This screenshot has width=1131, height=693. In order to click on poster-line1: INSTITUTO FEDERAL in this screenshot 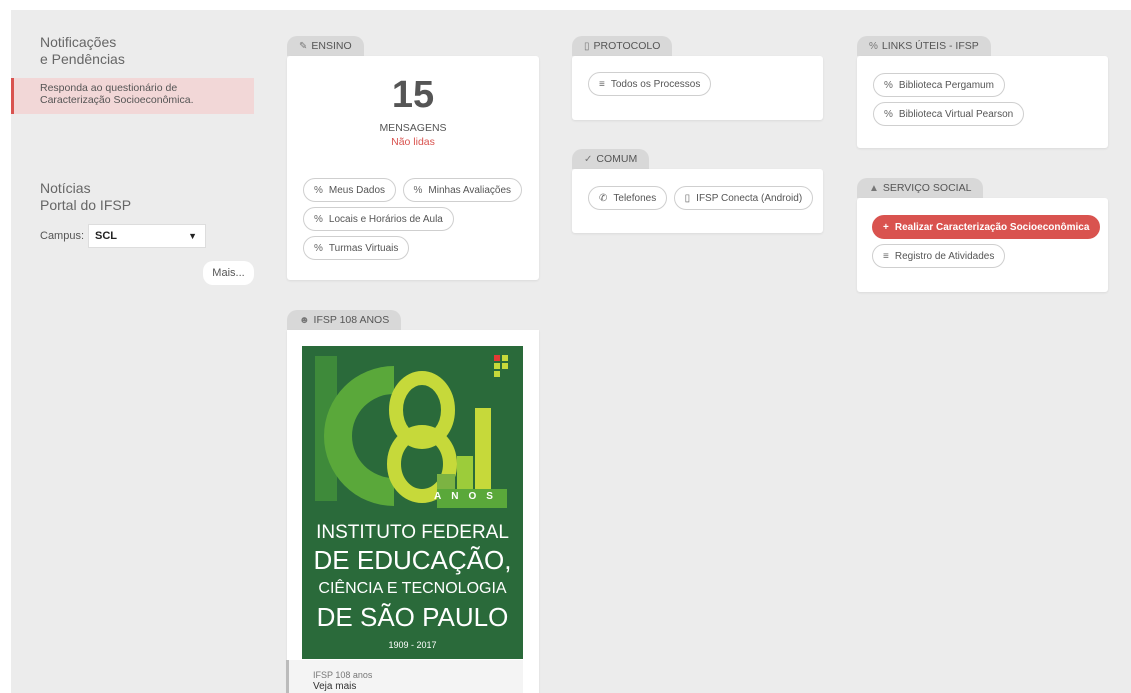, I will do `click(412, 532)`.